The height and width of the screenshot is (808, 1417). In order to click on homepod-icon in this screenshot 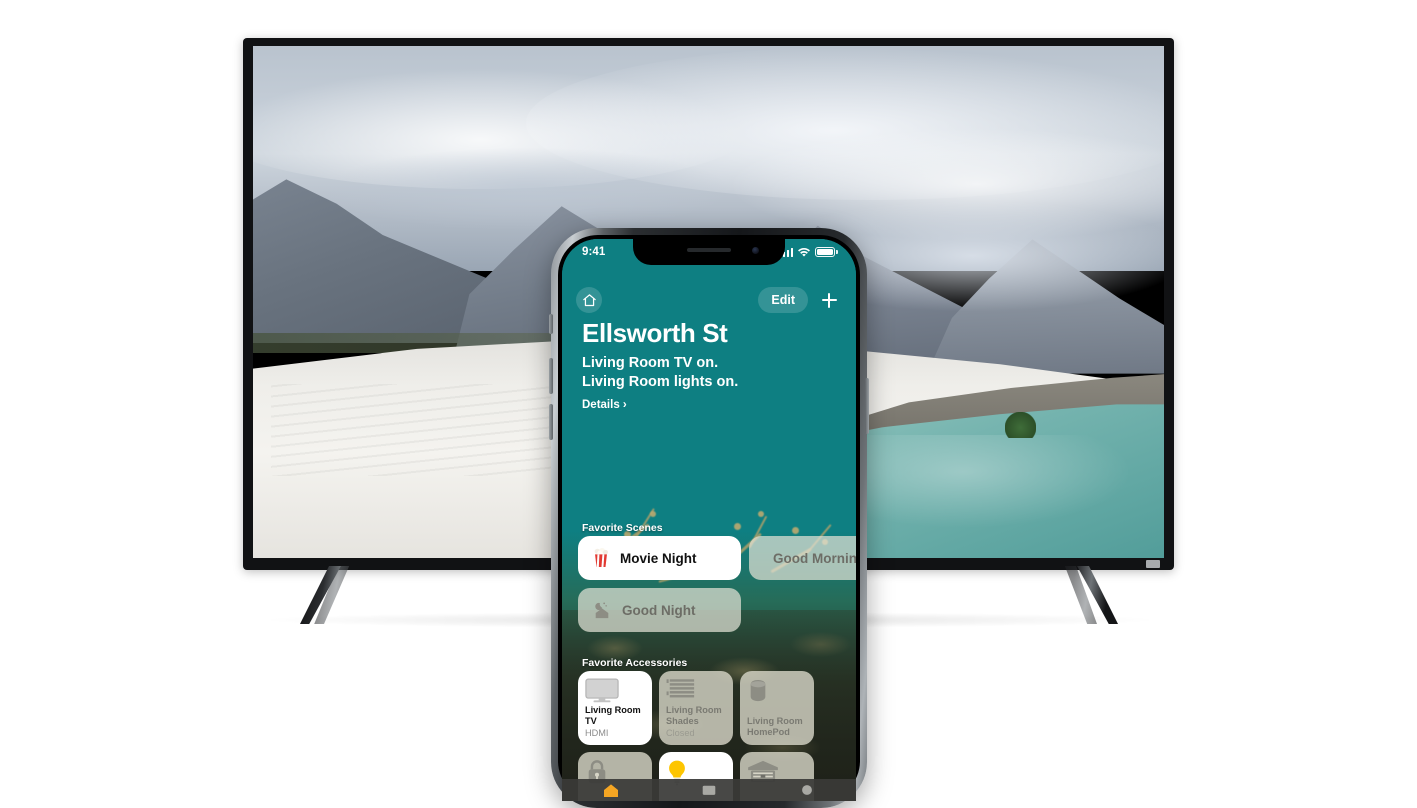, I will do `click(777, 691)`.